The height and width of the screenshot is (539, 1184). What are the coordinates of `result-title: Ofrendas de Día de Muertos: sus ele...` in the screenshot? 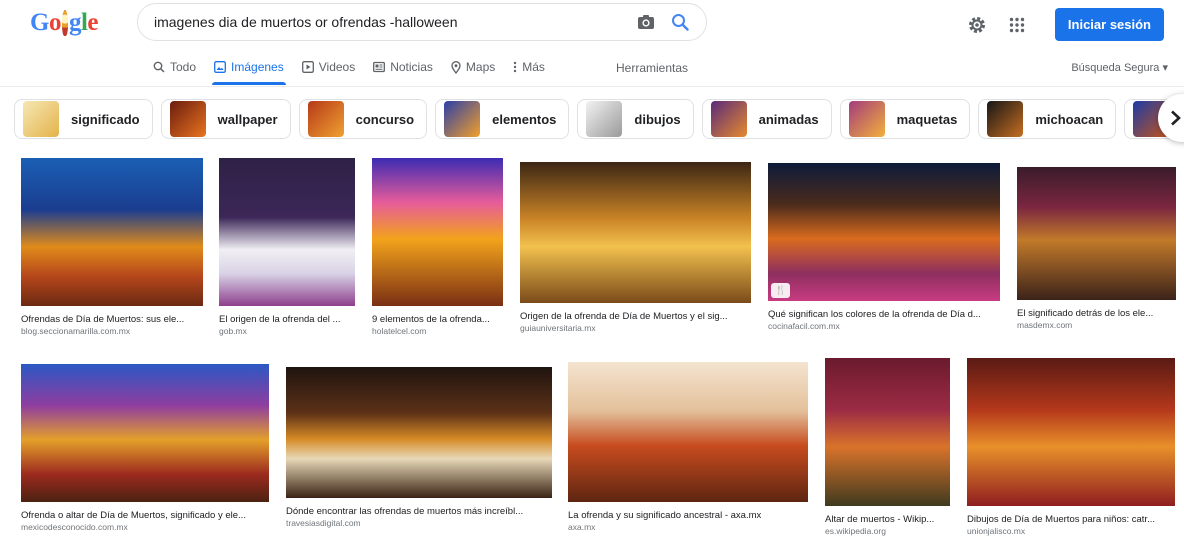 It's located at (112, 319).